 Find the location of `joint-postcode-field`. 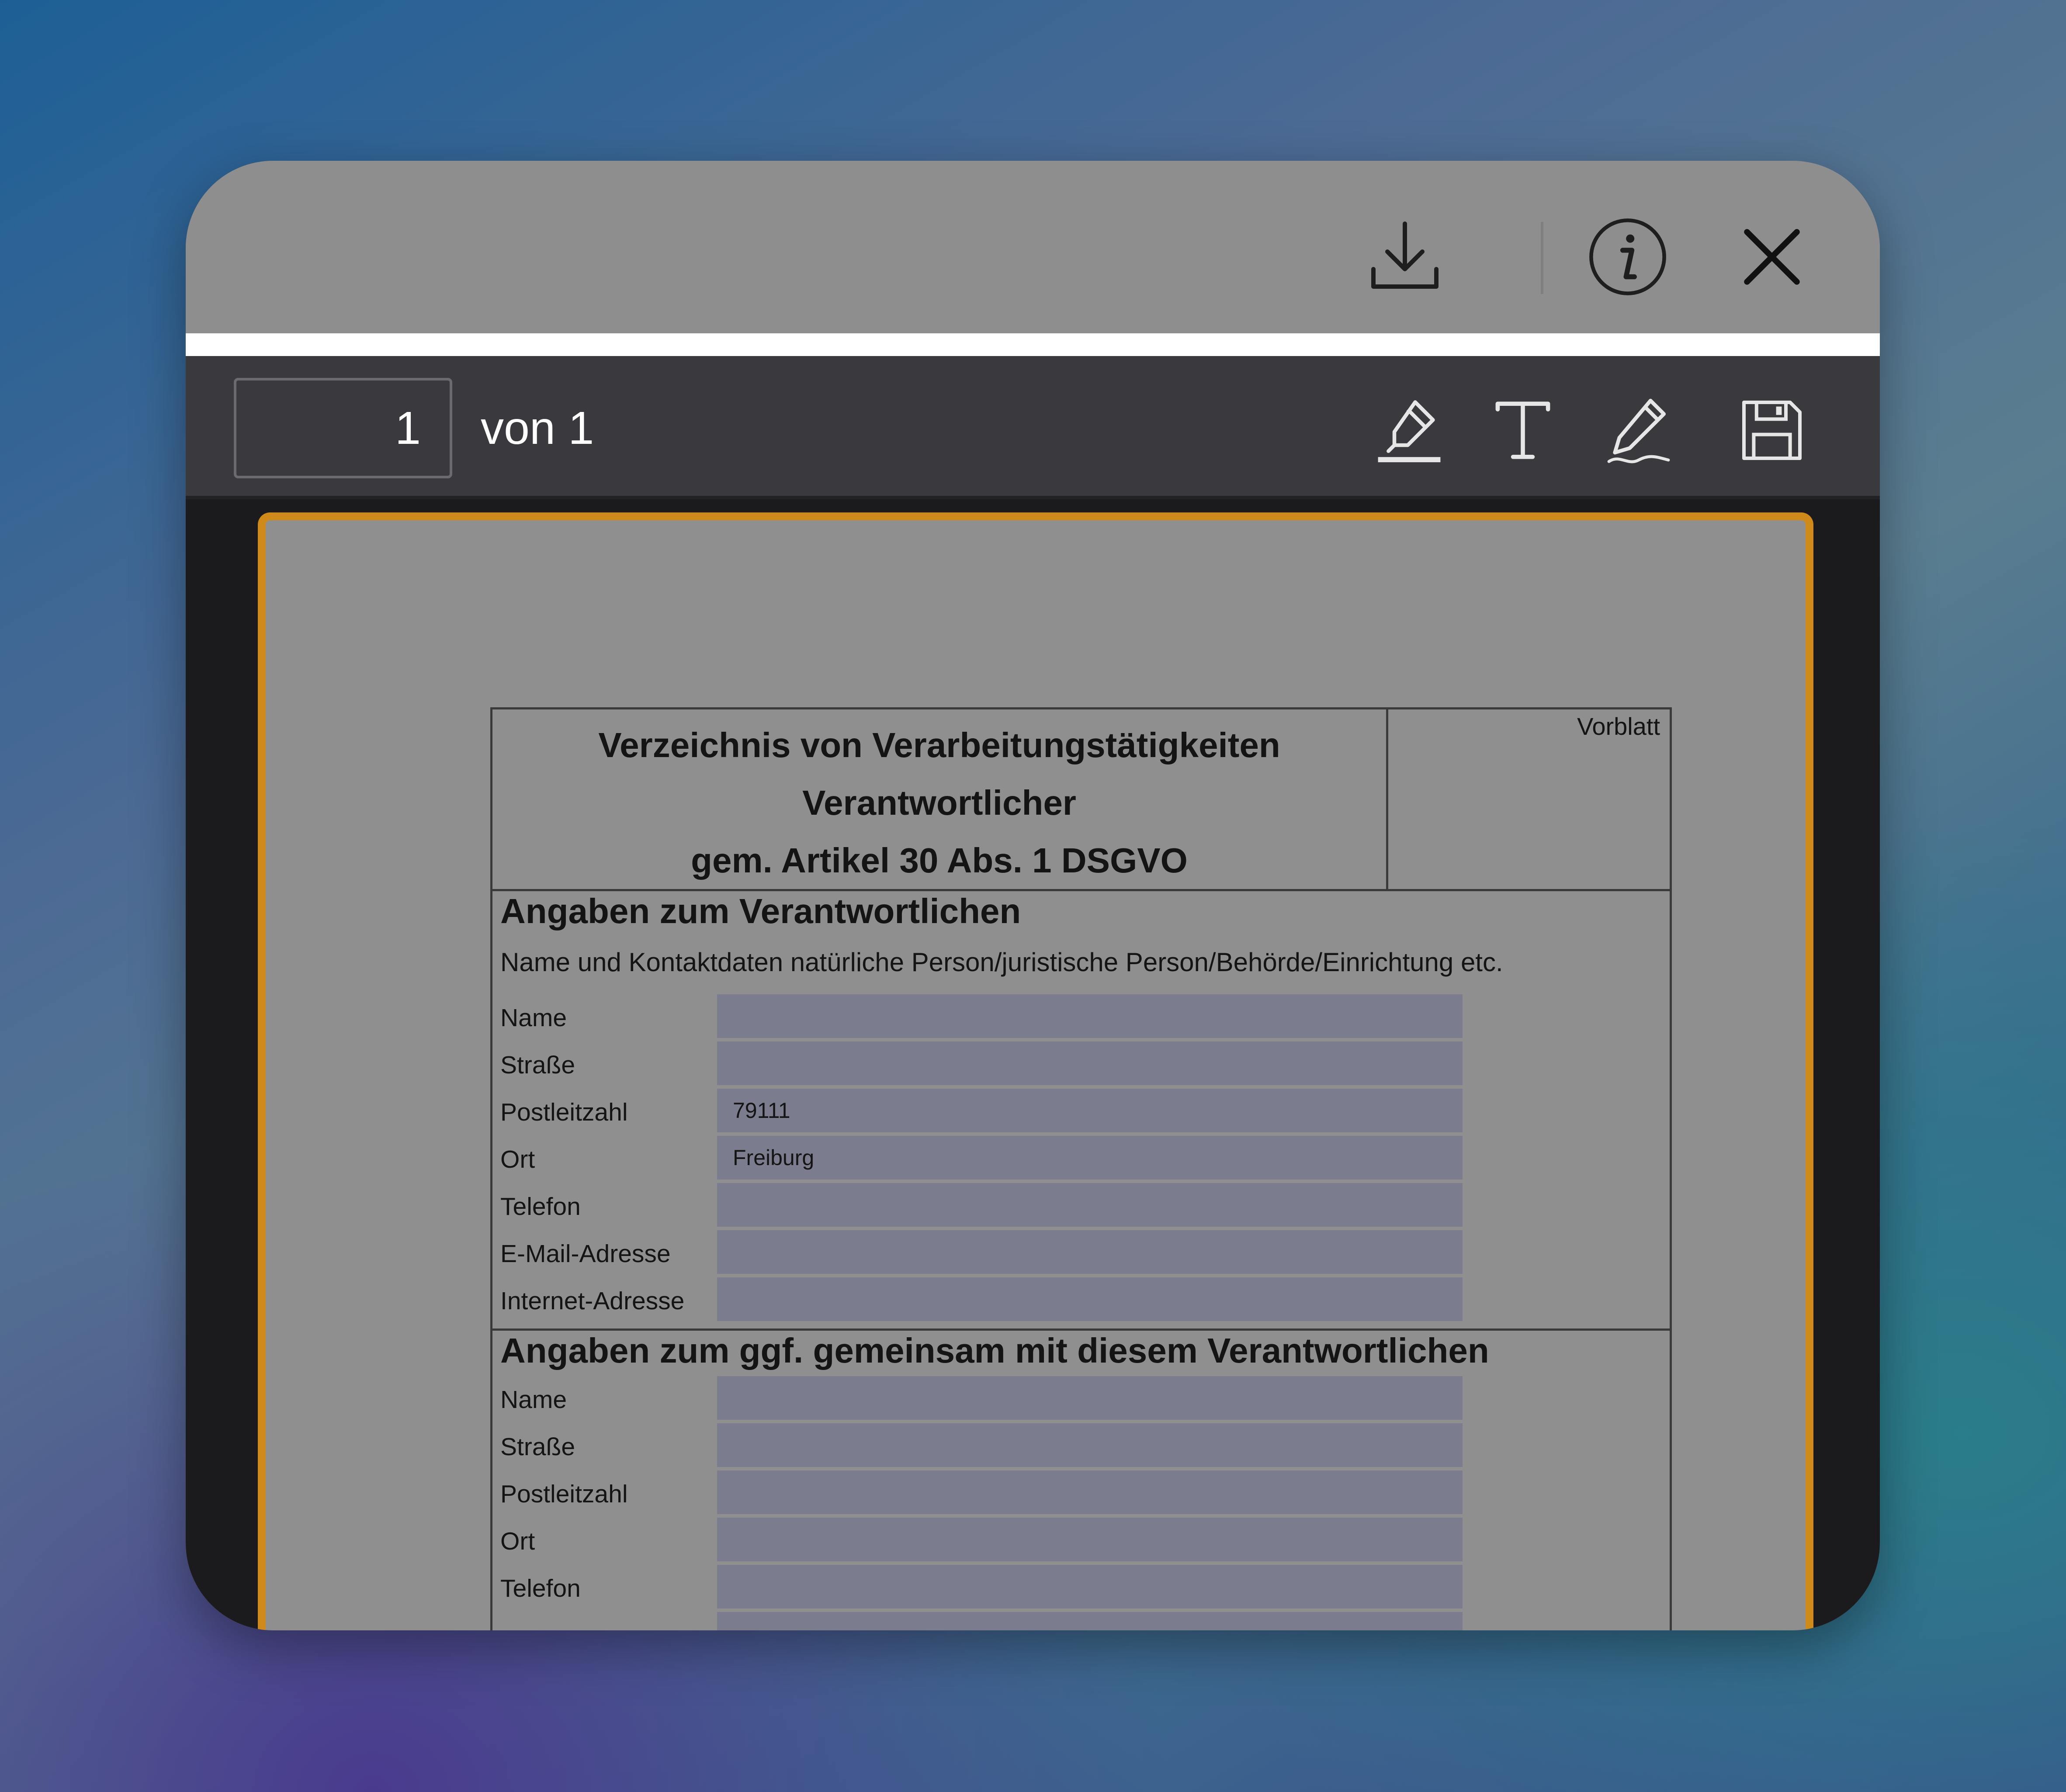

joint-postcode-field is located at coordinates (1090, 1492).